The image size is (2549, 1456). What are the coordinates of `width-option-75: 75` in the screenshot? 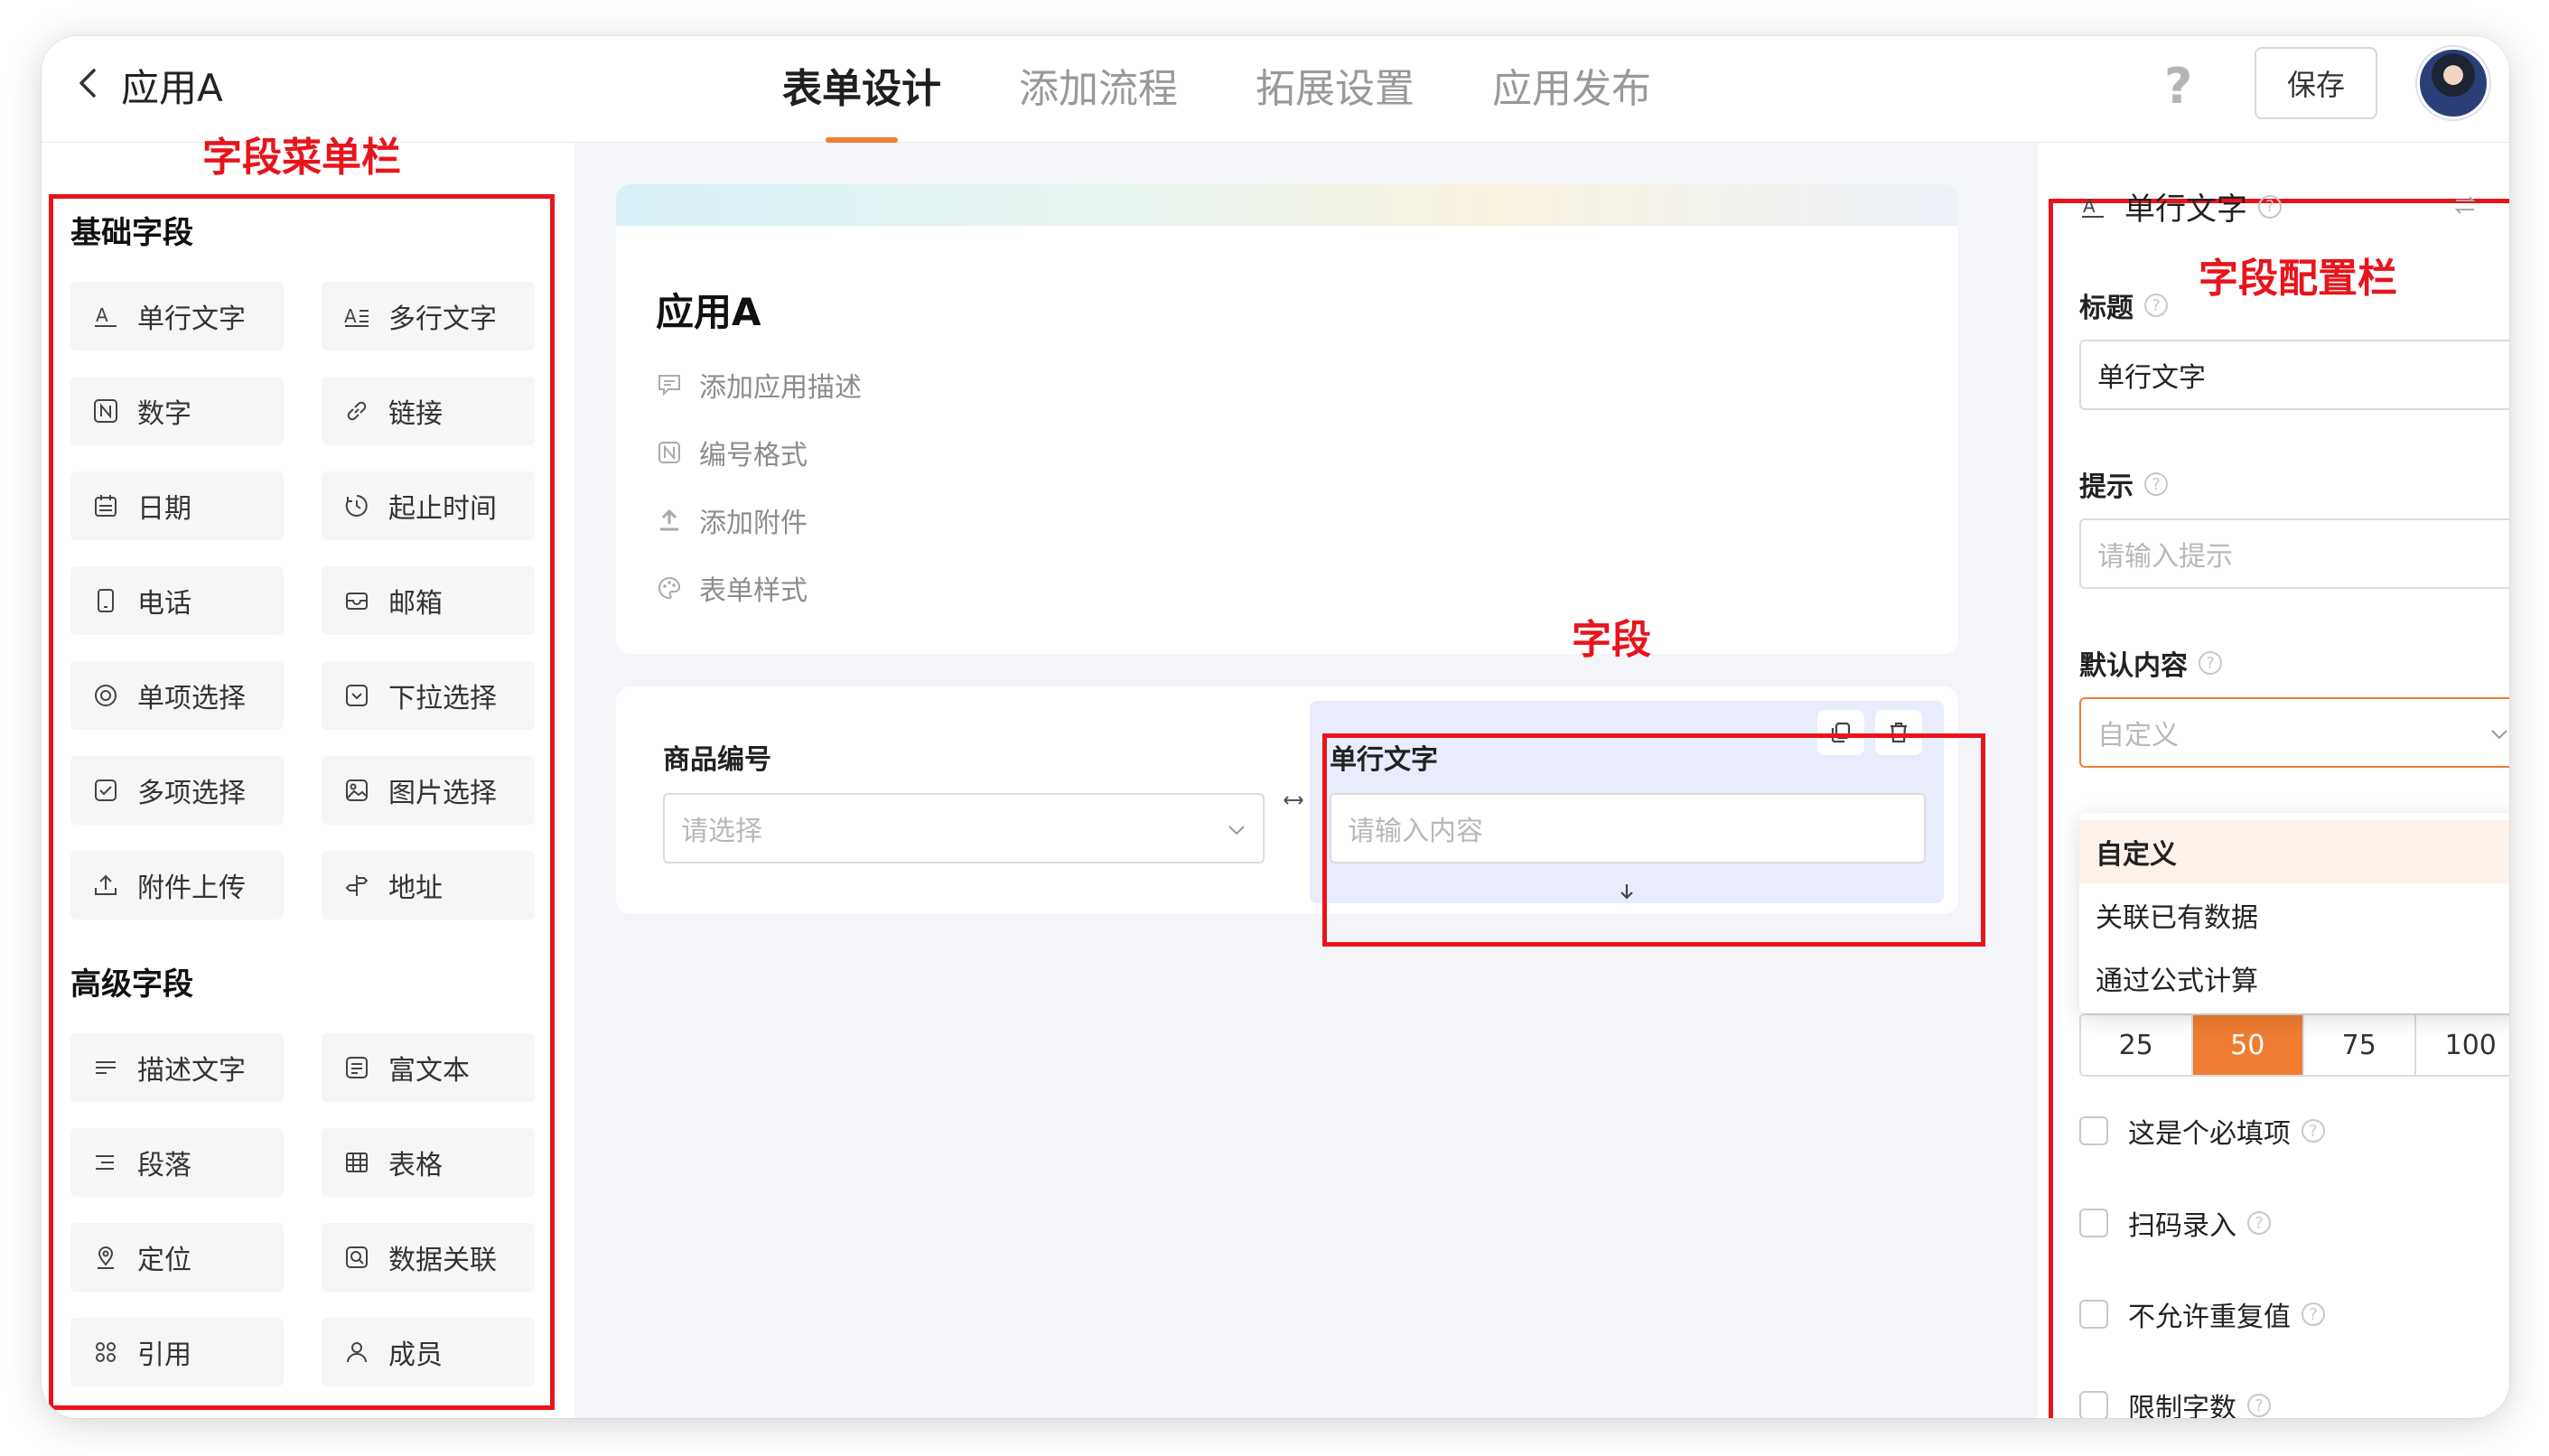 It's located at (2360, 1045).